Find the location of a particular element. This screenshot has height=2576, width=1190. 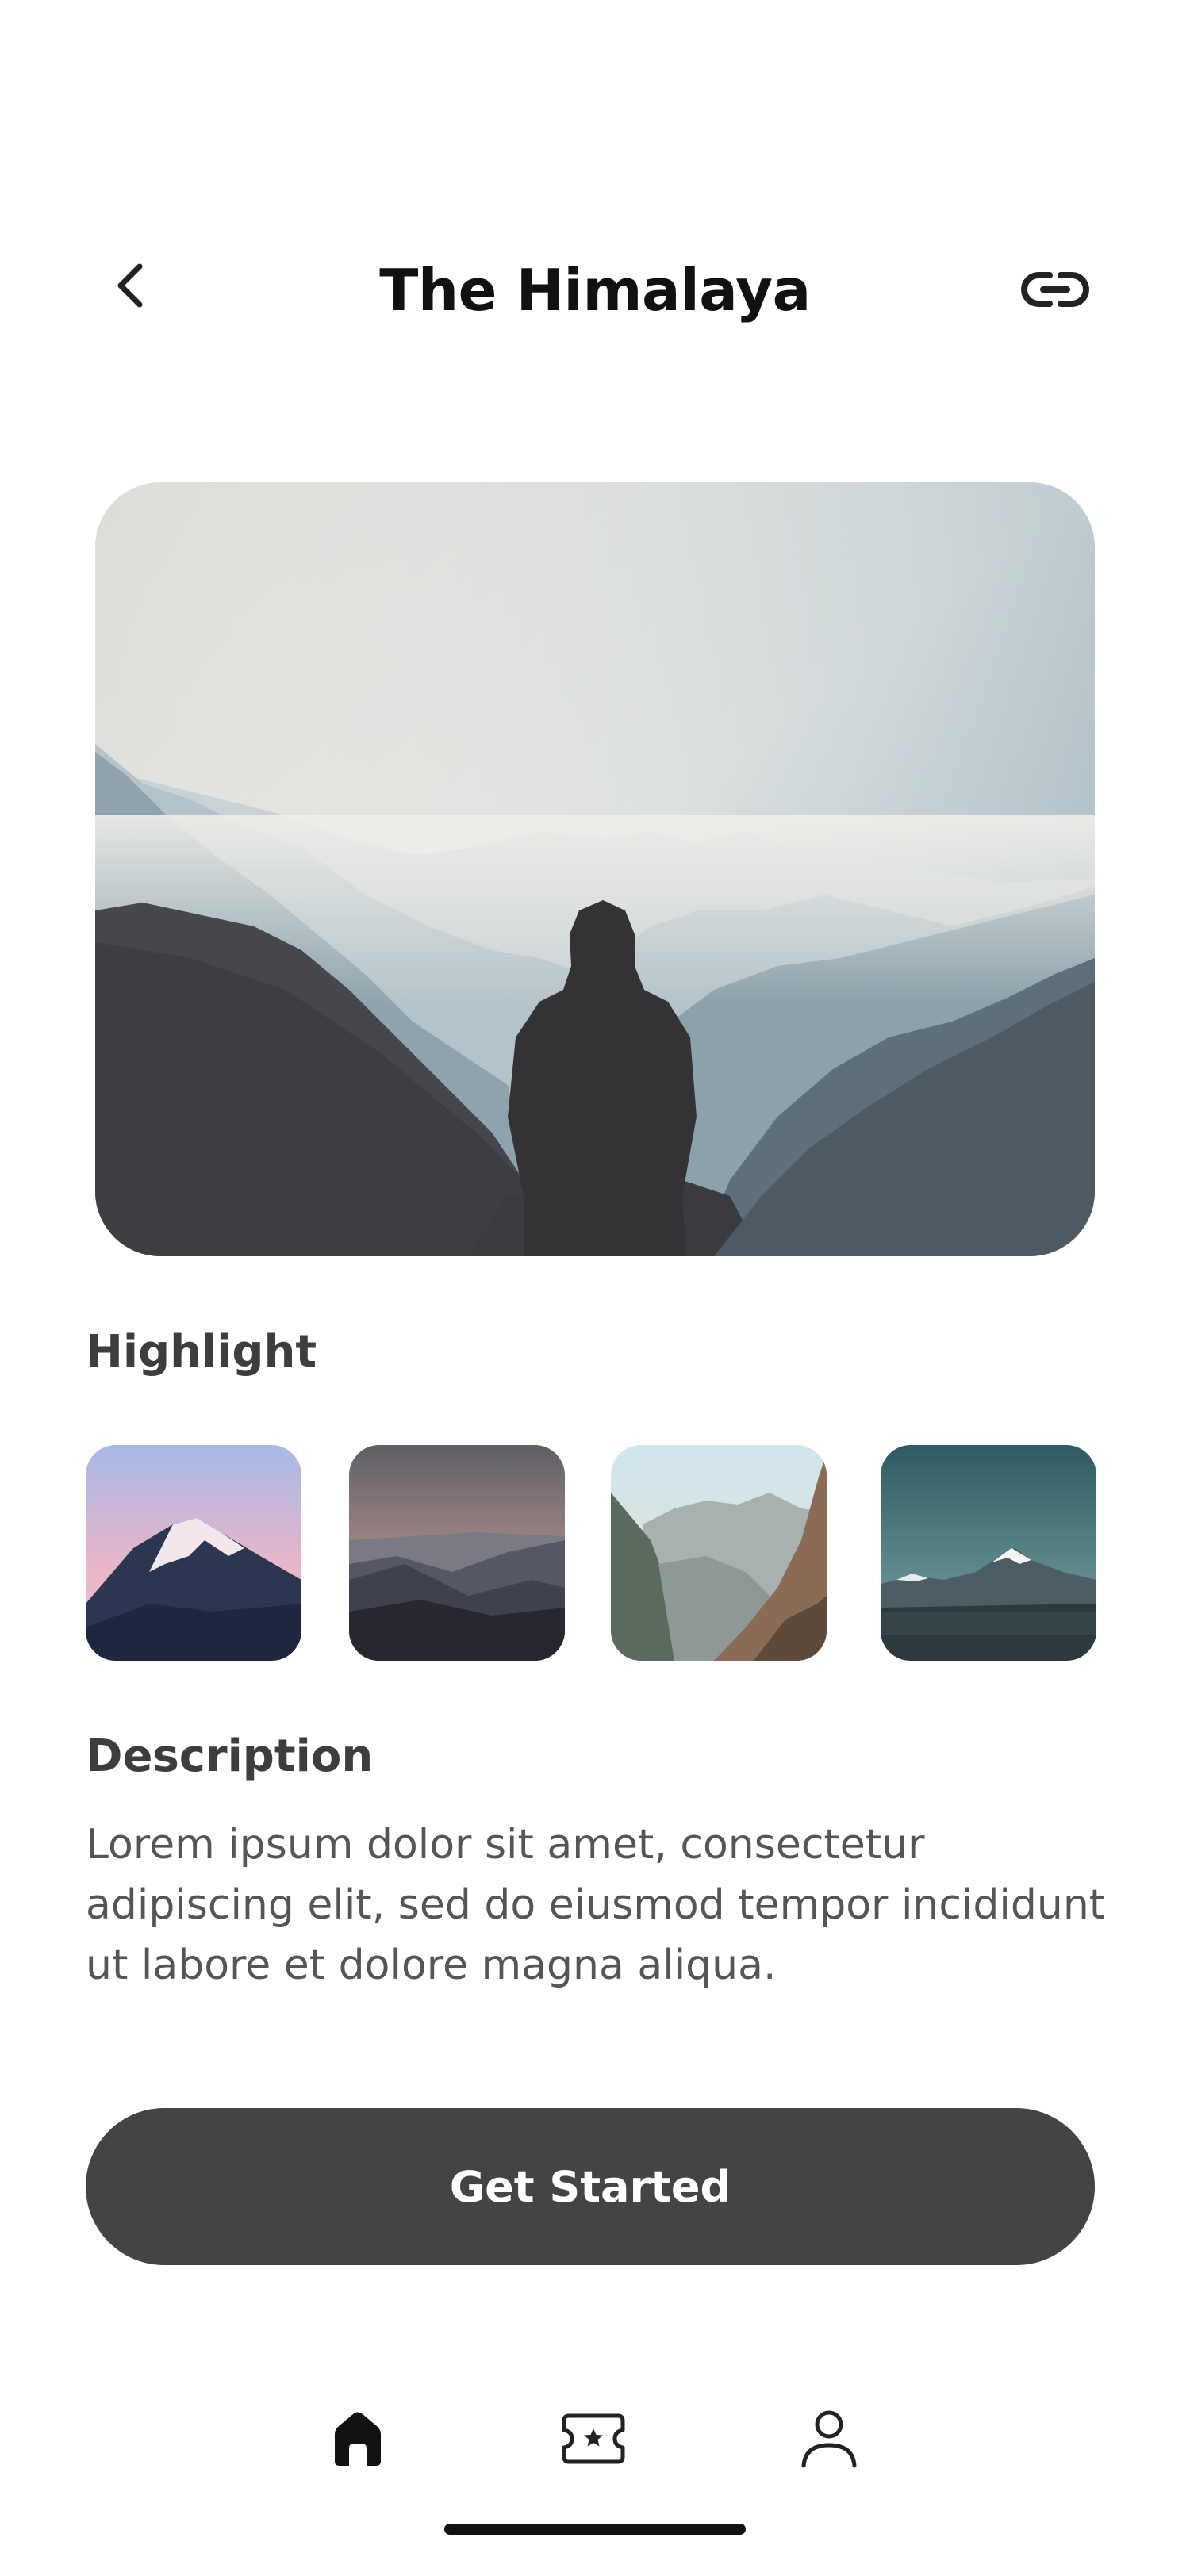

user-icon is located at coordinates (829, 2439).